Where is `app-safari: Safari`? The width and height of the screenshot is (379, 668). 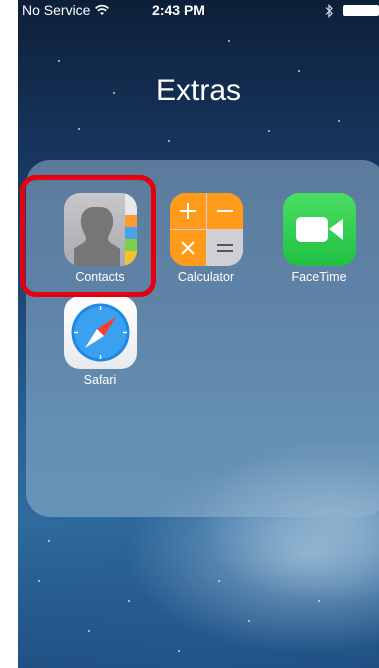
app-safari: Safari is located at coordinates (100, 341).